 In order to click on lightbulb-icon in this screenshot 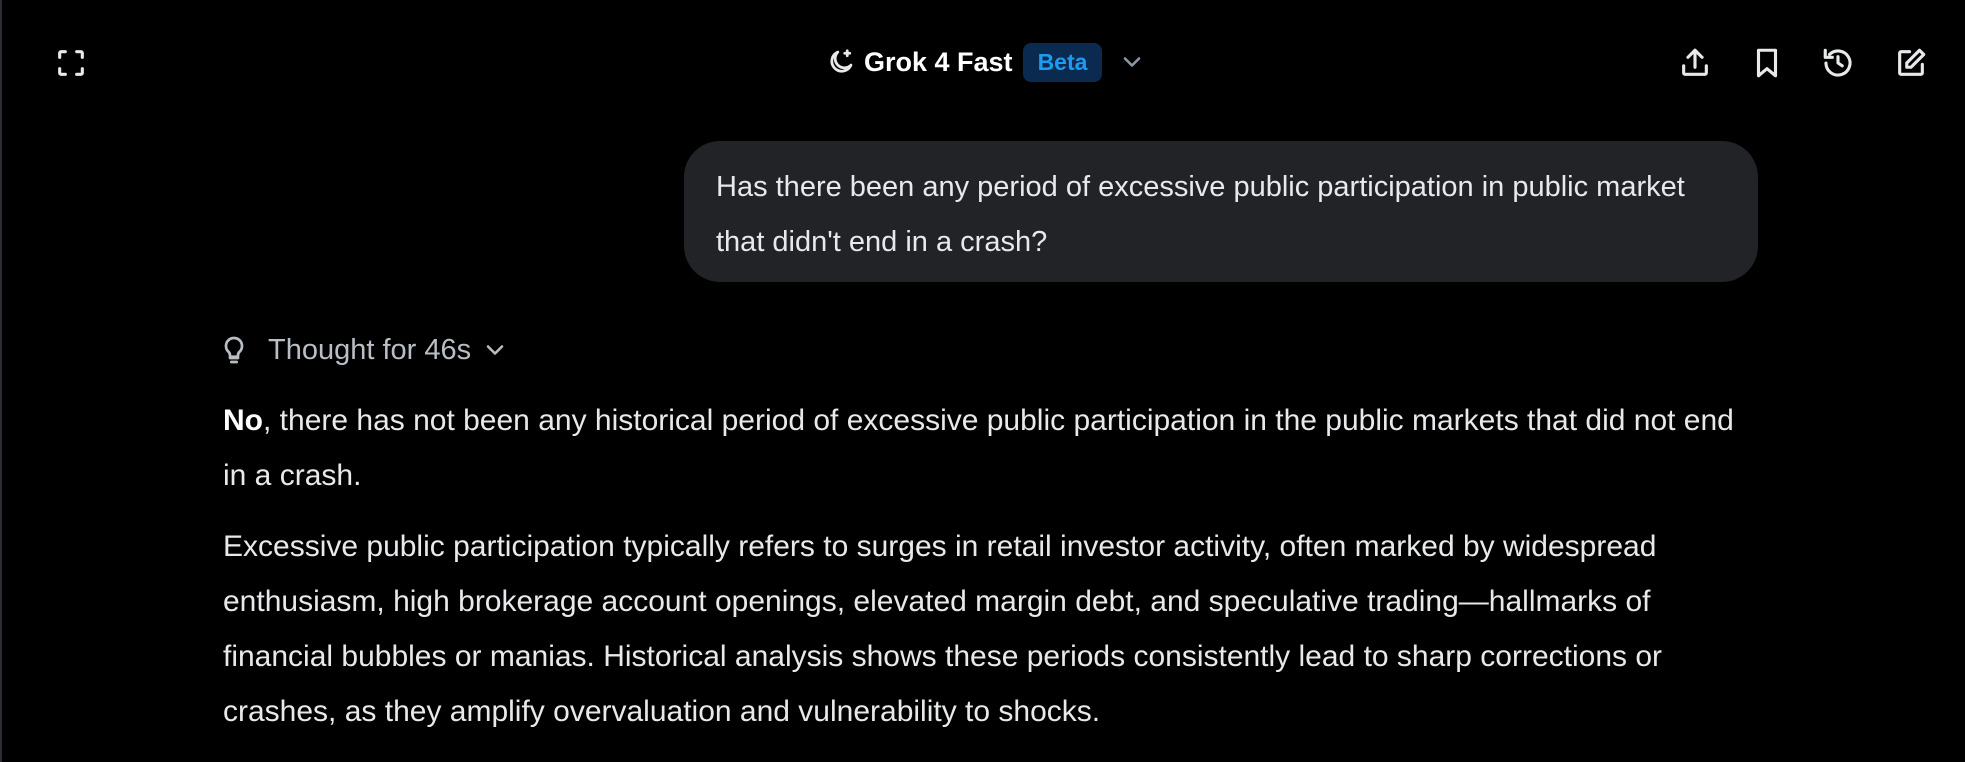, I will do `click(234, 350)`.